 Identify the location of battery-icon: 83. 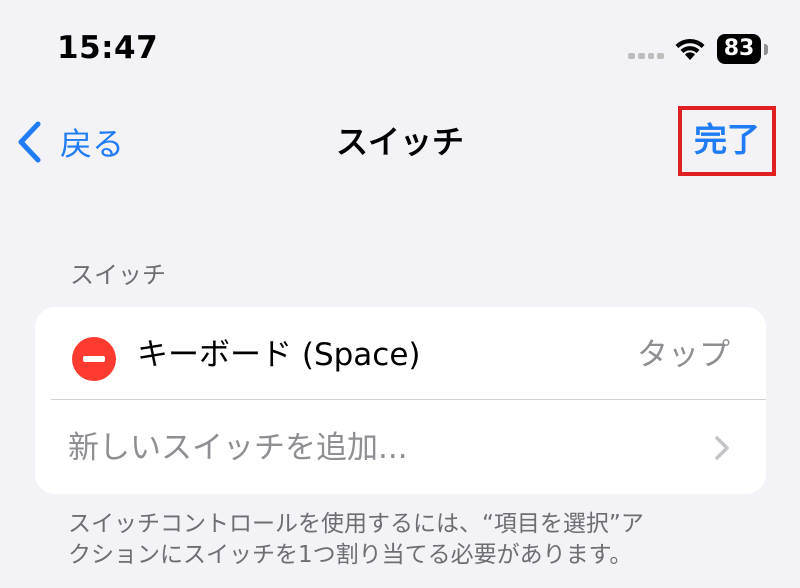
(743, 49).